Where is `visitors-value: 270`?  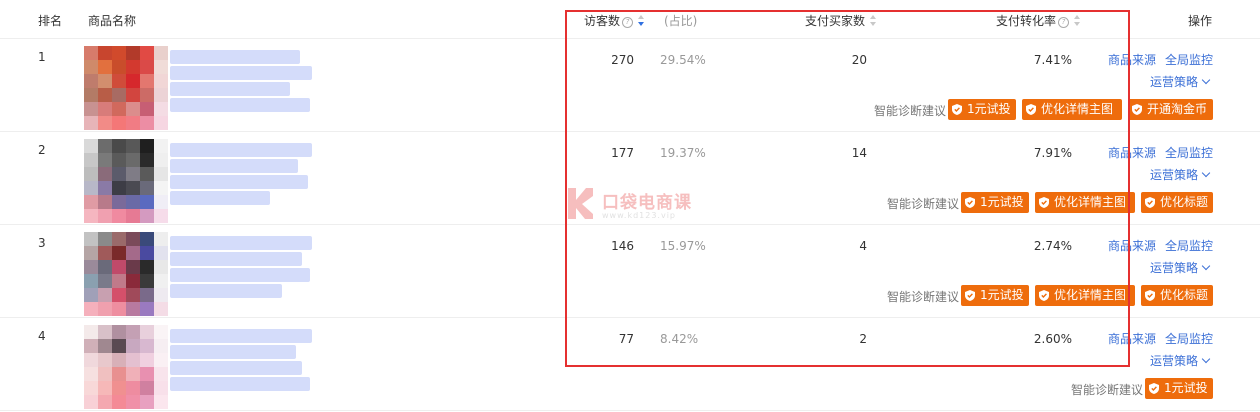
visitors-value: 270 is located at coordinates (622, 60).